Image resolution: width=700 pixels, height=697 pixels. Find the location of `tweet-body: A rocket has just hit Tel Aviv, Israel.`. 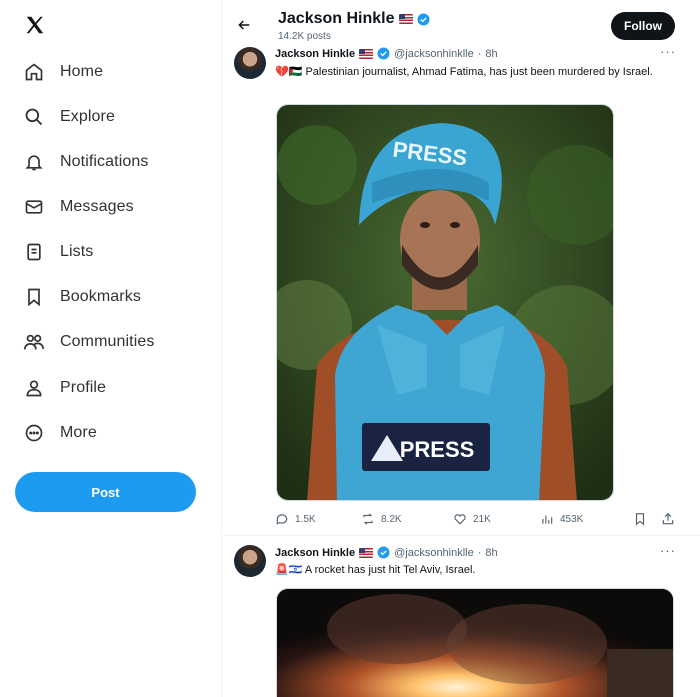

tweet-body: A rocket has just hit Tel Aviv, Israel. is located at coordinates (390, 570).